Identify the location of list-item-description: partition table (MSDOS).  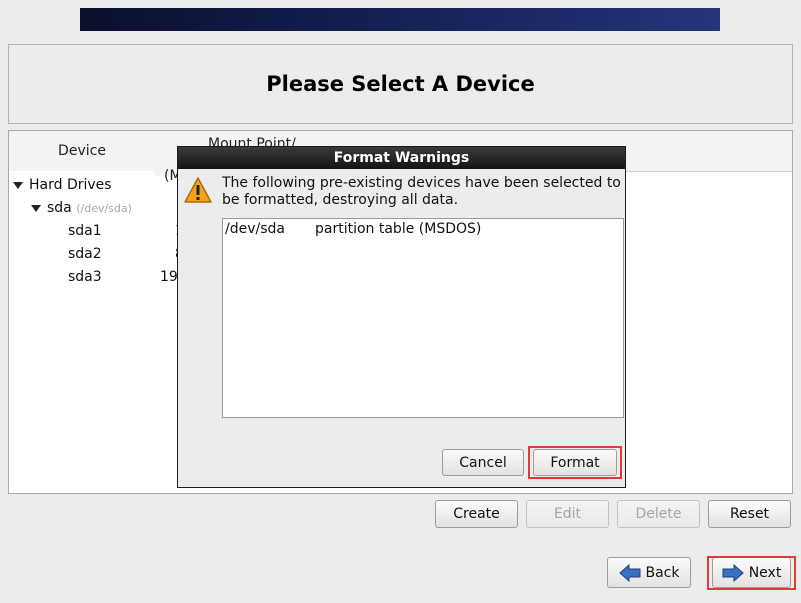
(398, 229).